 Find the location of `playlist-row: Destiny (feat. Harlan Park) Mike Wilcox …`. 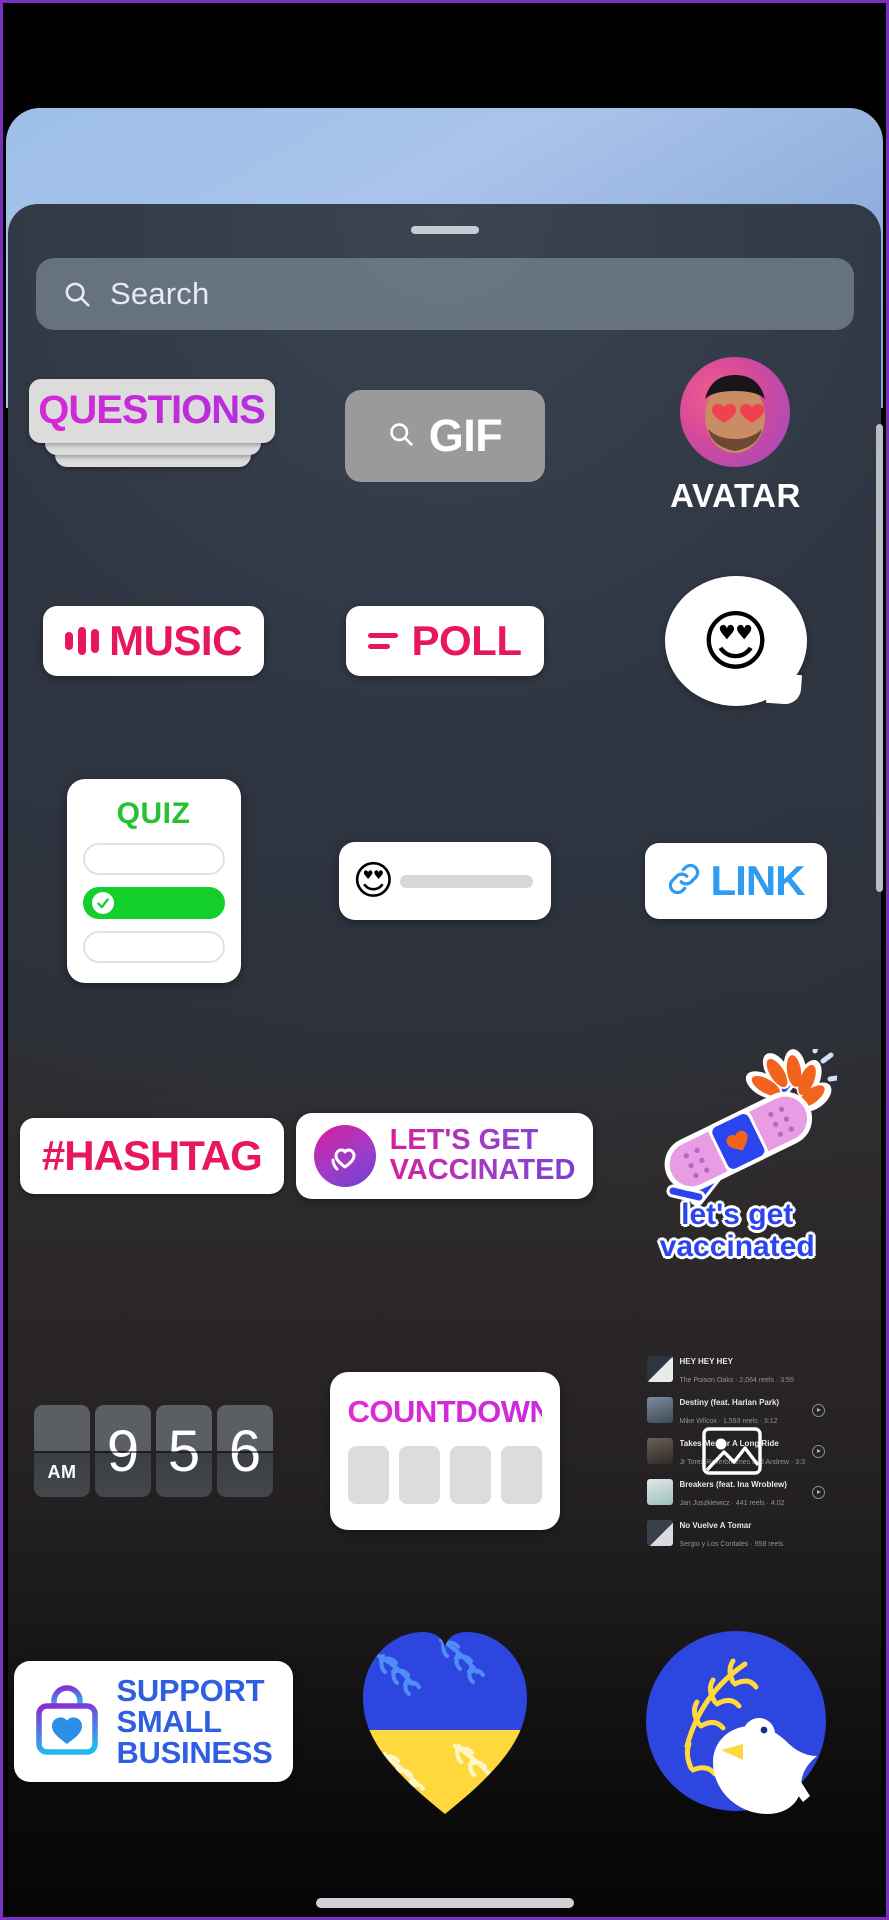

playlist-row: Destiny (feat. Harlan Park) Mike Wilcox … is located at coordinates (735, 1410).